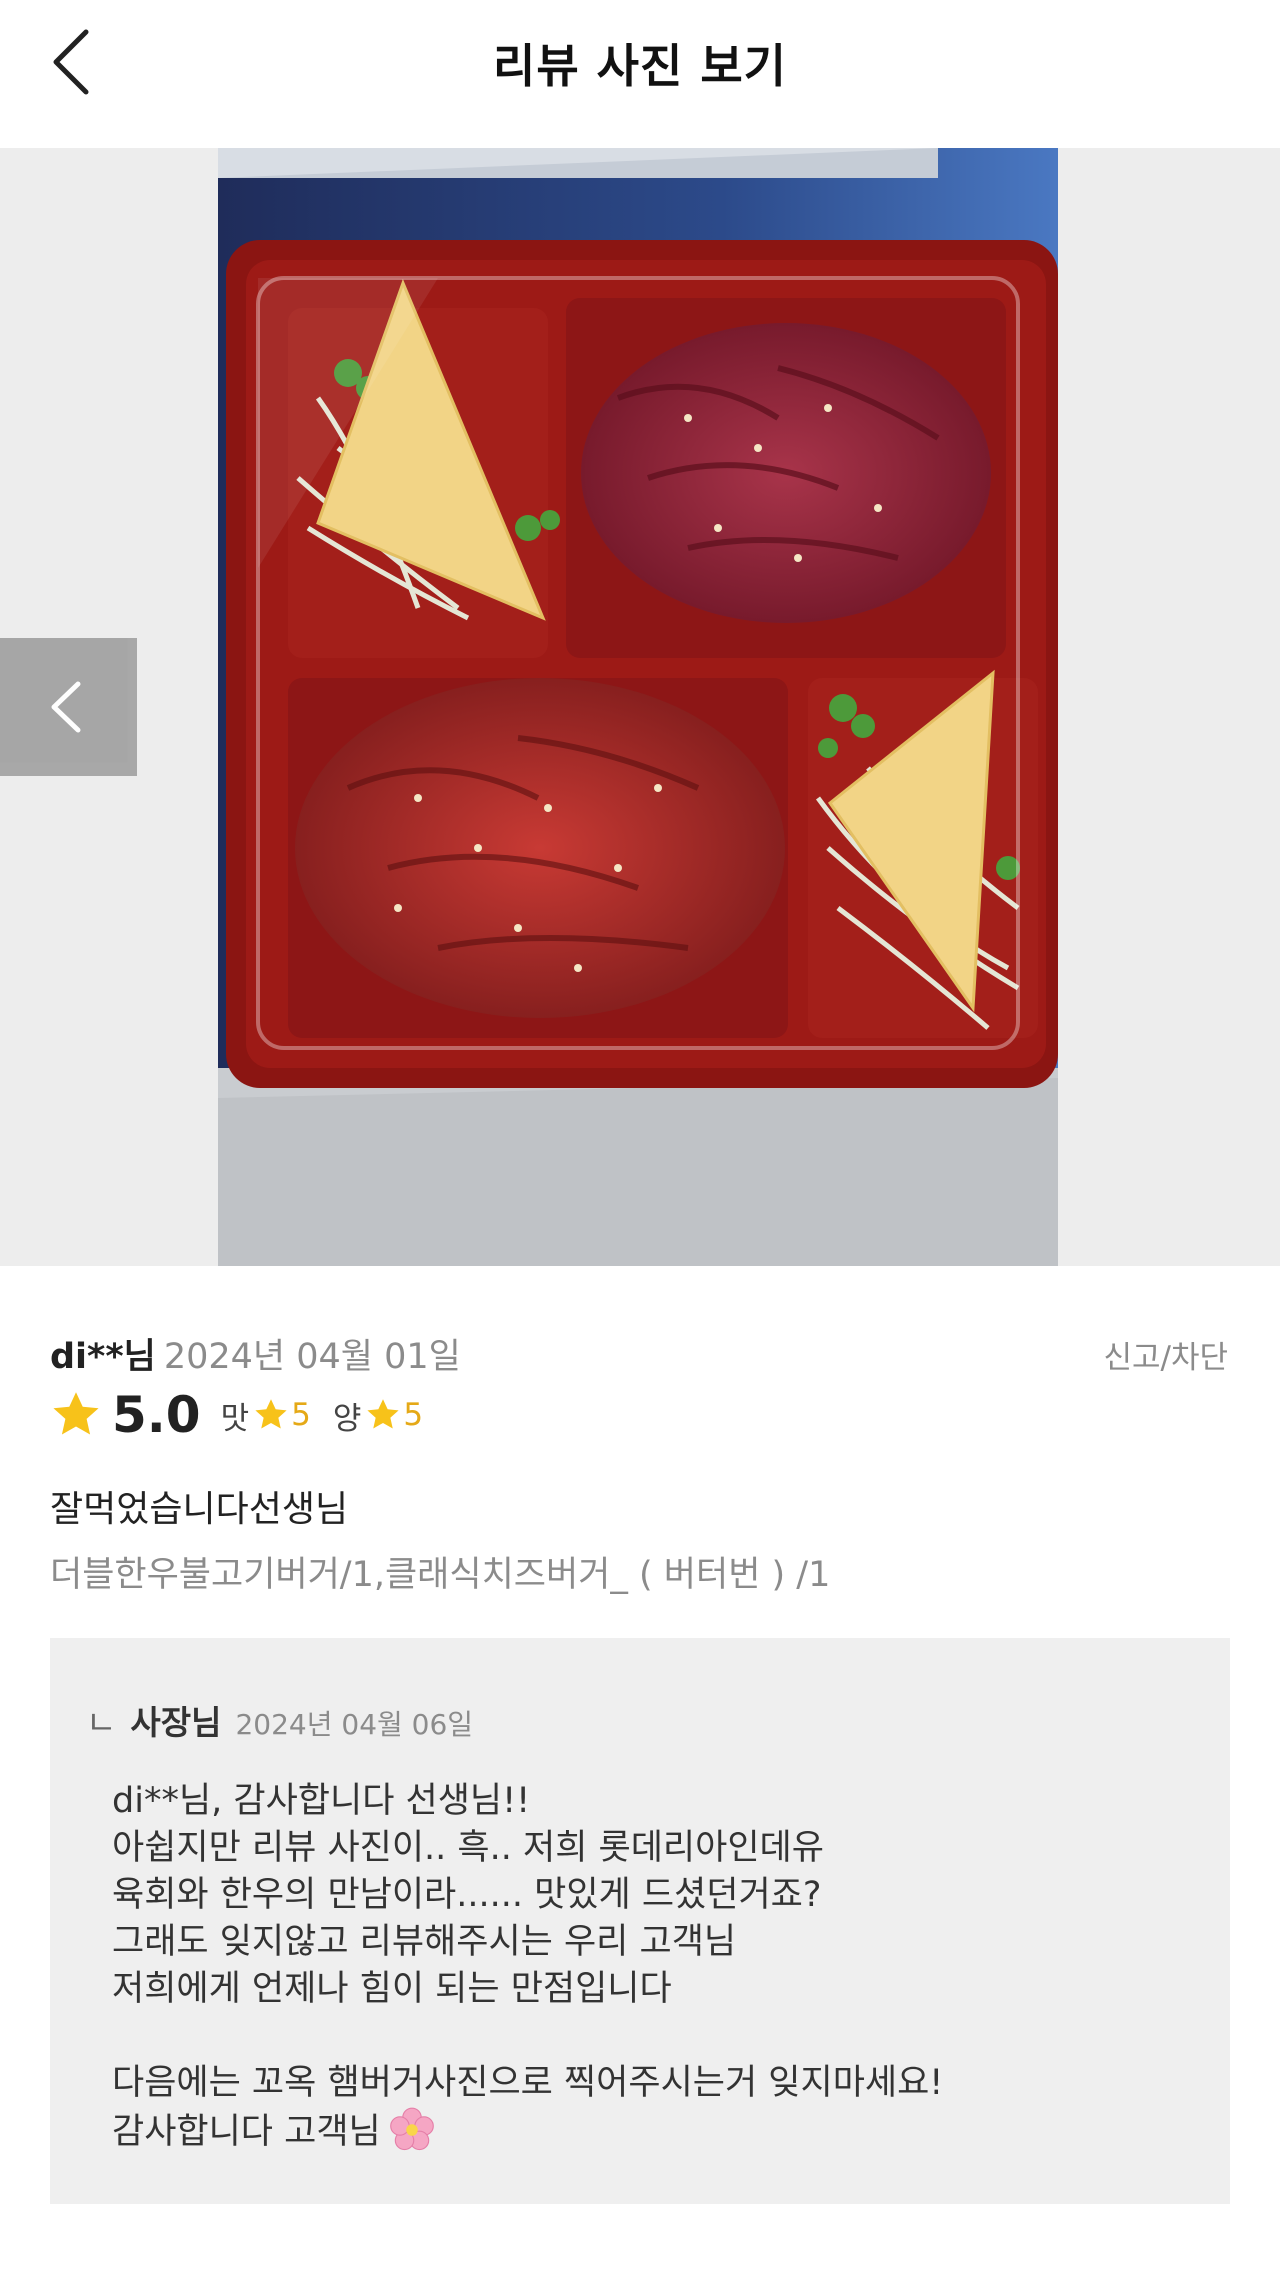 Image resolution: width=1280 pixels, height=2276 pixels. I want to click on page-title: 리뷰 사진 보기, so click(640, 66).